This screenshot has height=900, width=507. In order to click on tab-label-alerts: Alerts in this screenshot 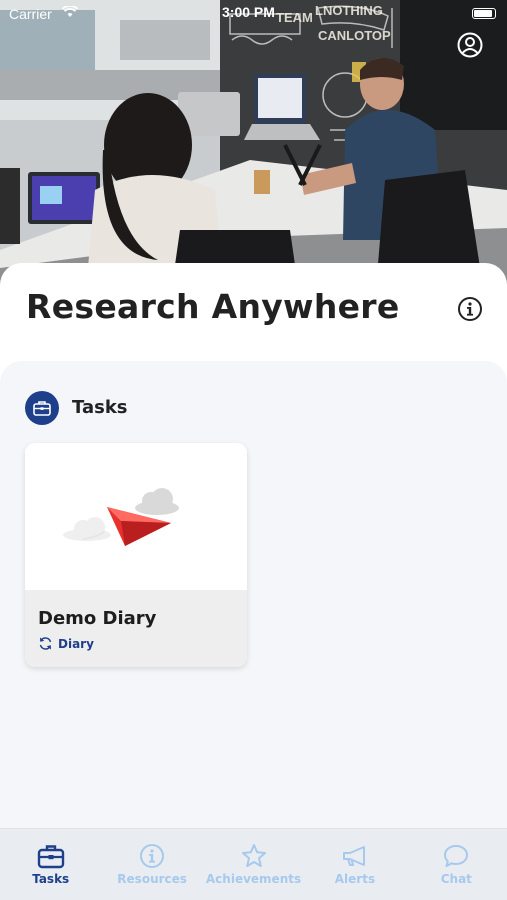, I will do `click(355, 879)`.